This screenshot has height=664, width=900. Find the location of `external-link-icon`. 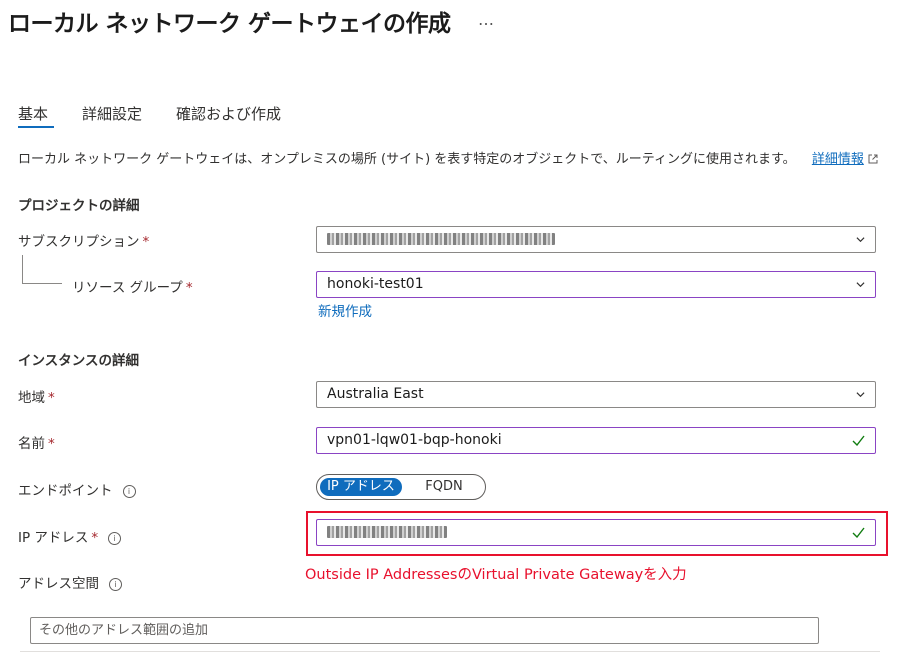

external-link-icon is located at coordinates (873, 159).